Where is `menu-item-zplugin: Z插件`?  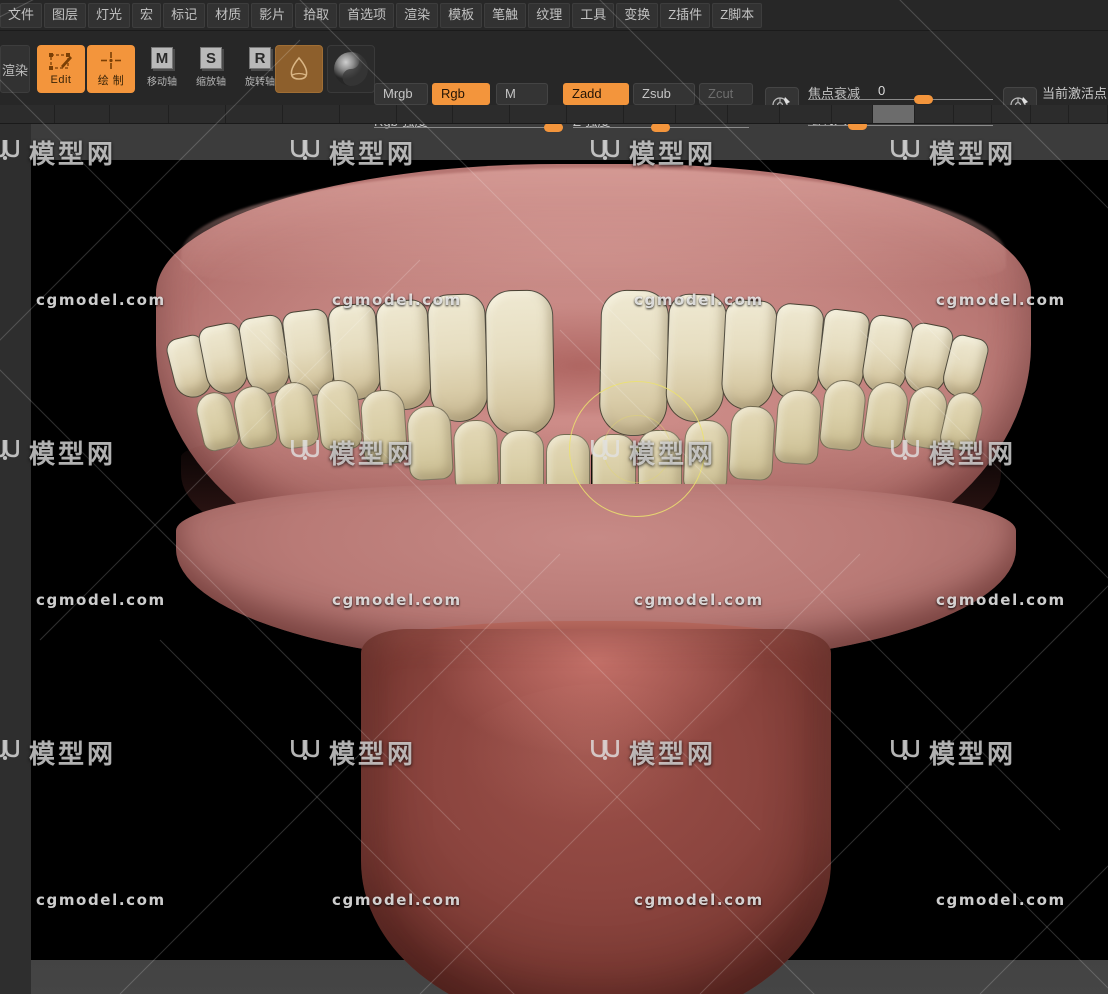 menu-item-zplugin: Z插件 is located at coordinates (685, 15).